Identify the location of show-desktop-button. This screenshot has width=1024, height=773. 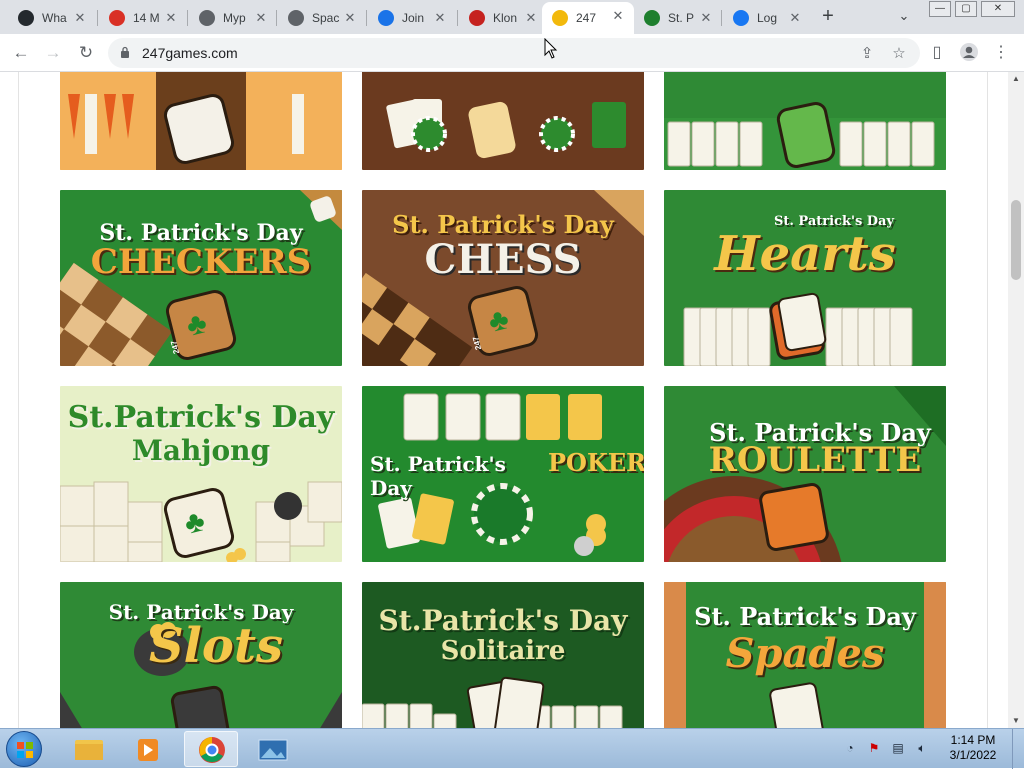
(1018, 749).